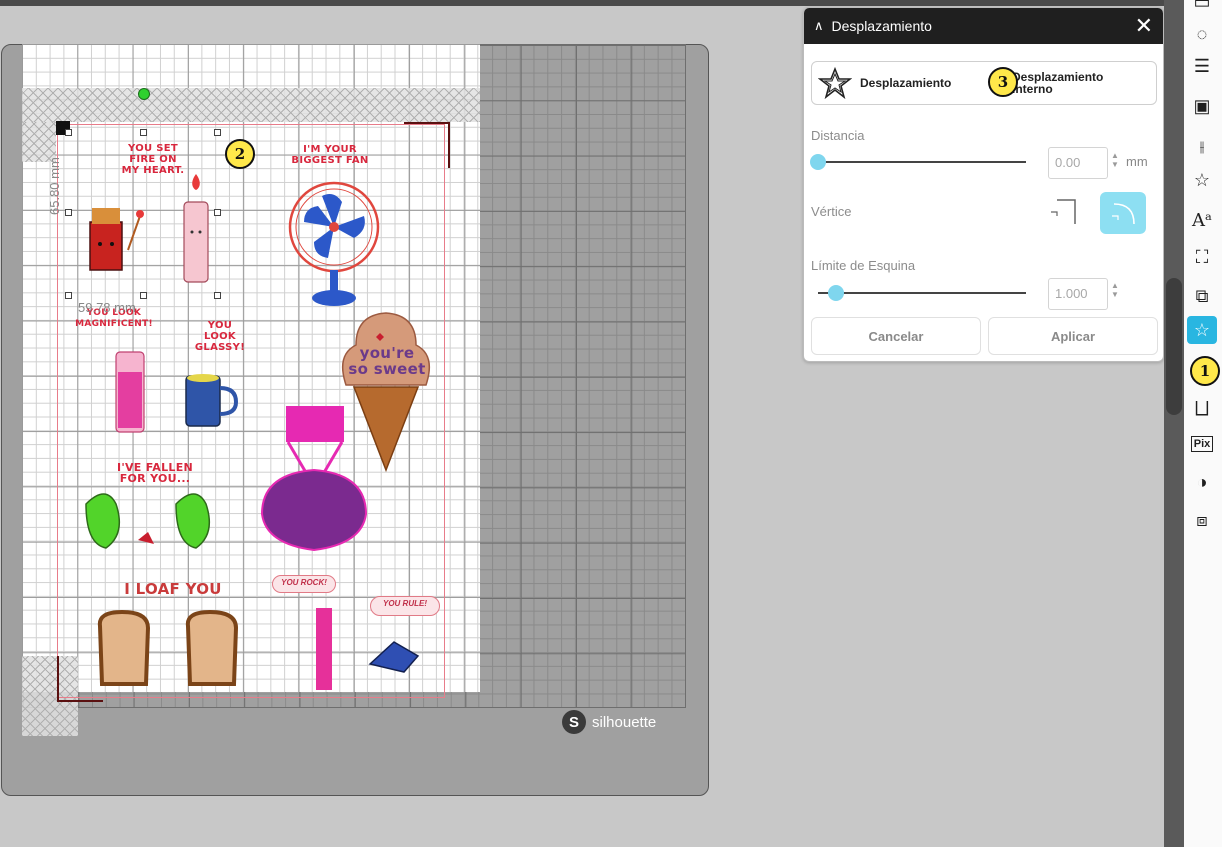 The width and height of the screenshot is (1222, 847). Describe the element at coordinates (918, 162) in the screenshot. I see `distance-slider` at that location.